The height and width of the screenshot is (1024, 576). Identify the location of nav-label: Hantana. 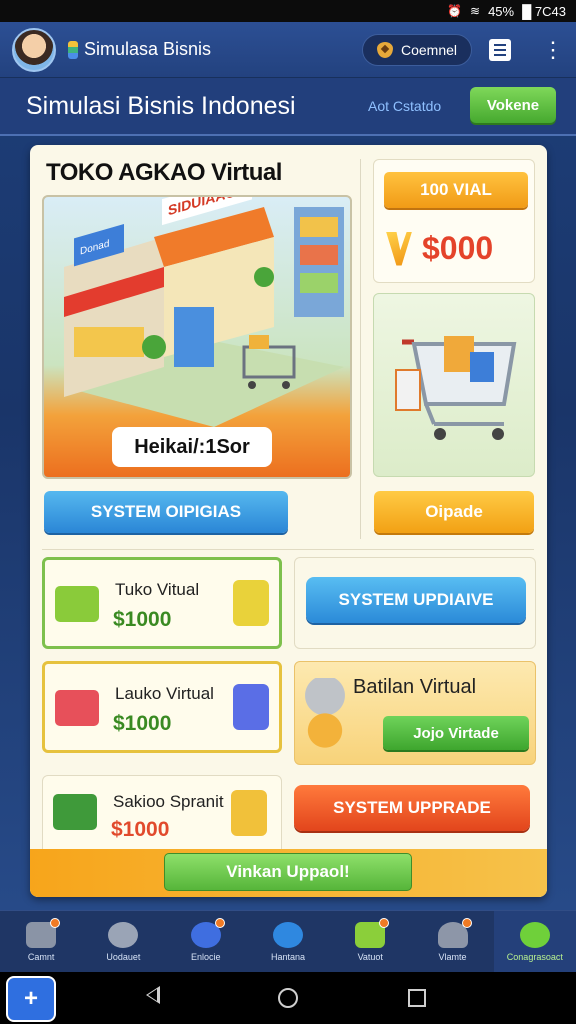
(287, 956).